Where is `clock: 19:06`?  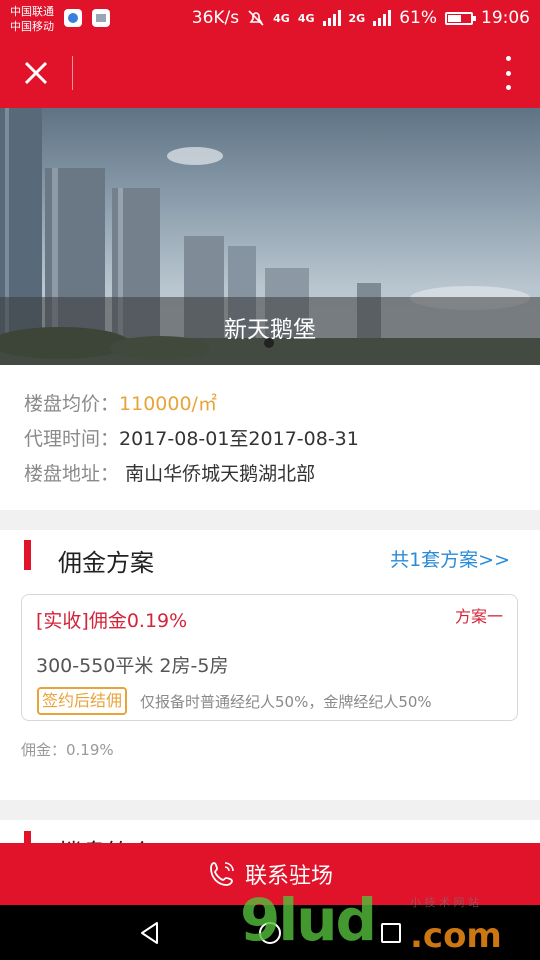
clock: 19:06 is located at coordinates (505, 18).